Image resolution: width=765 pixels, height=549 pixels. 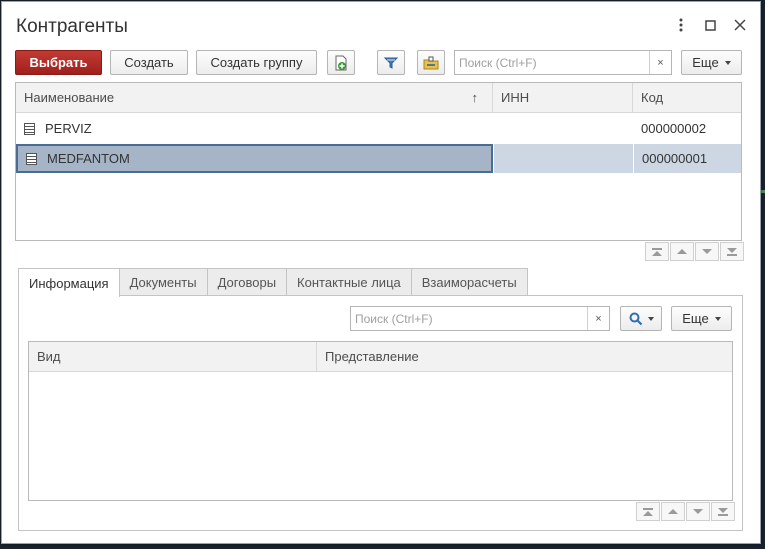 I want to click on filter-icon, so click(x=391, y=63).